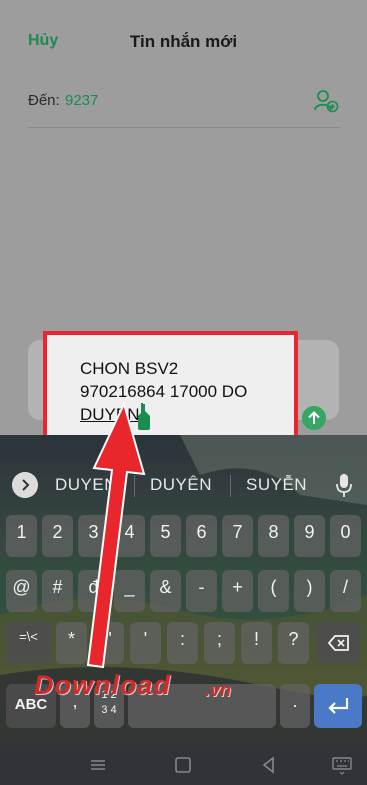  What do you see at coordinates (314, 418) in the screenshot?
I see `send-arrow-icon` at bounding box center [314, 418].